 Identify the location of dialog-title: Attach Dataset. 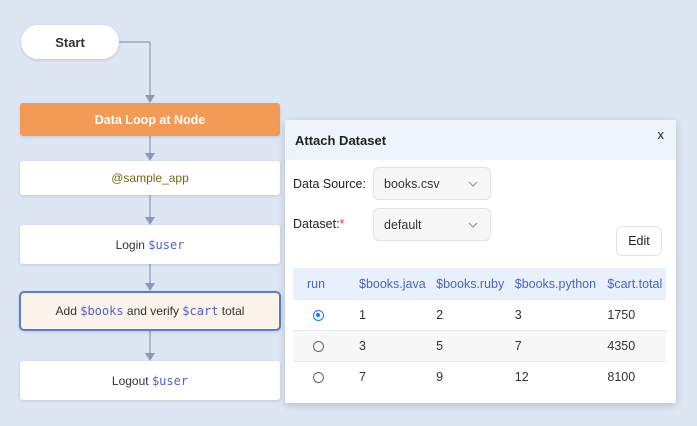
(341, 140).